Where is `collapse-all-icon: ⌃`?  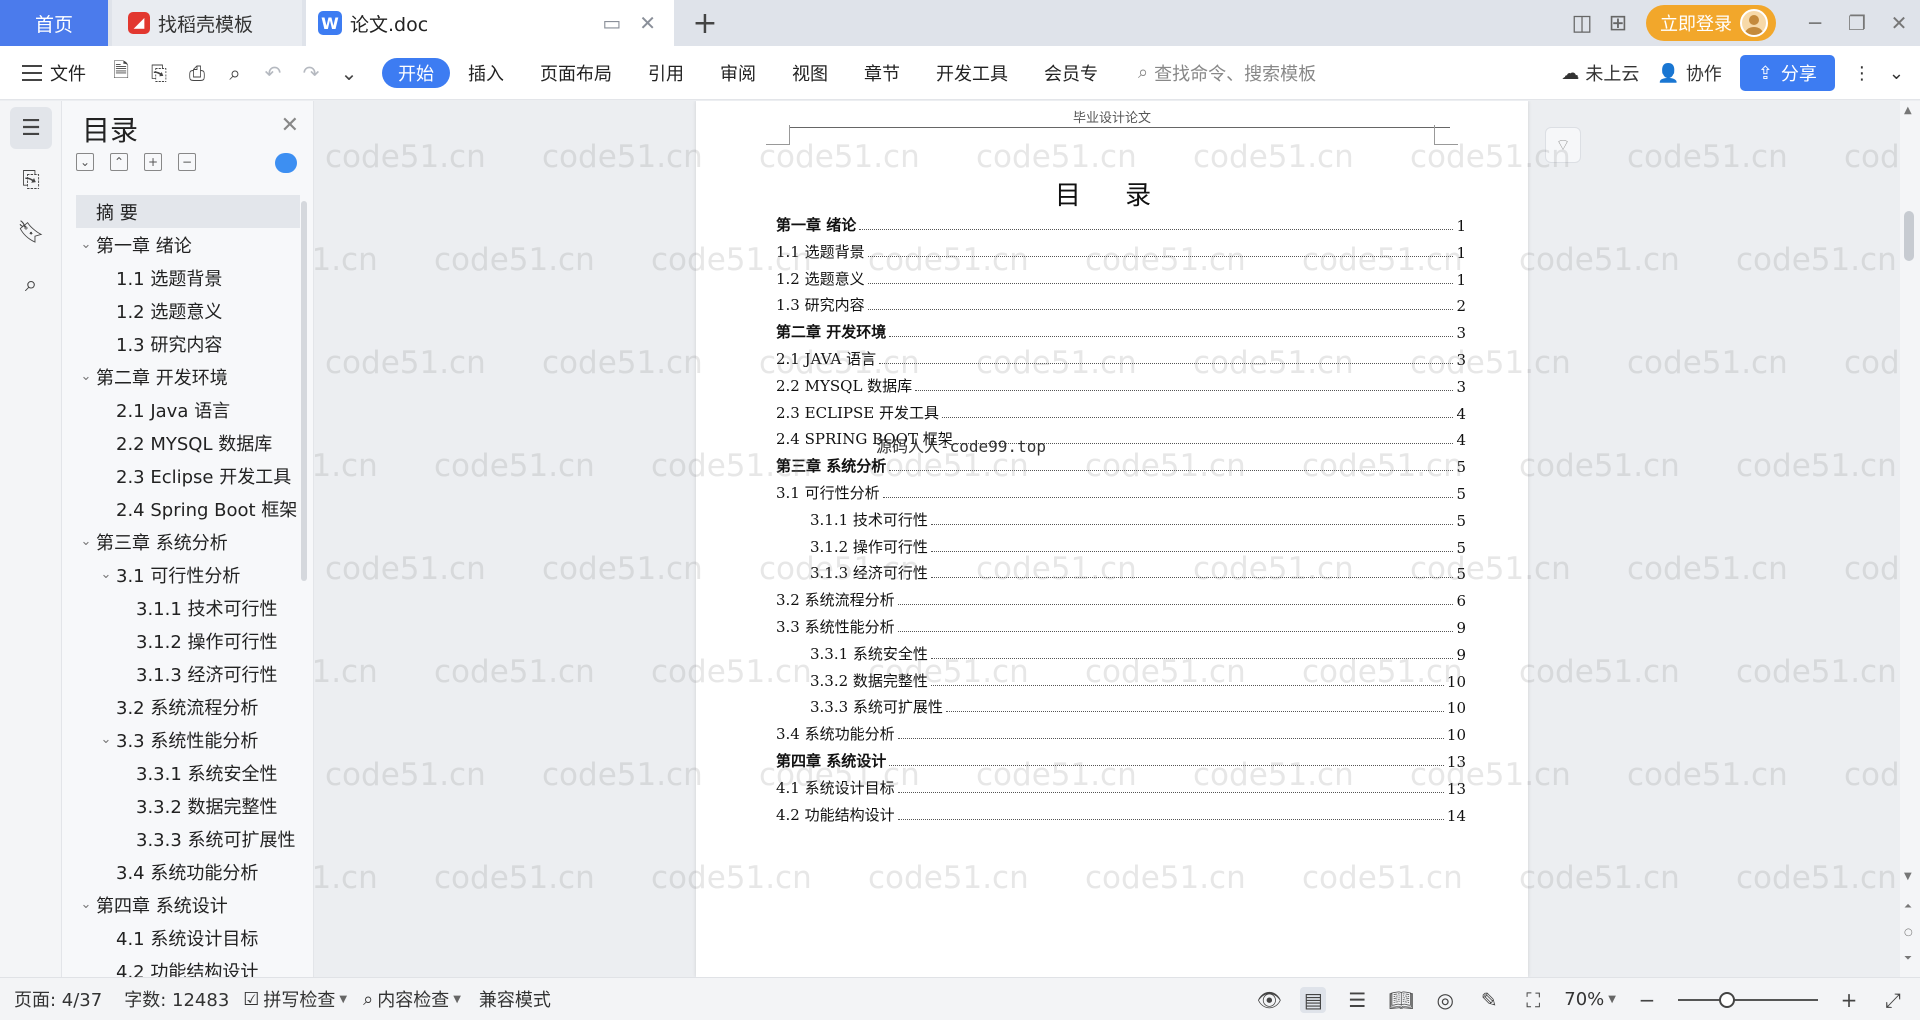
collapse-all-icon: ⌃ is located at coordinates (119, 162).